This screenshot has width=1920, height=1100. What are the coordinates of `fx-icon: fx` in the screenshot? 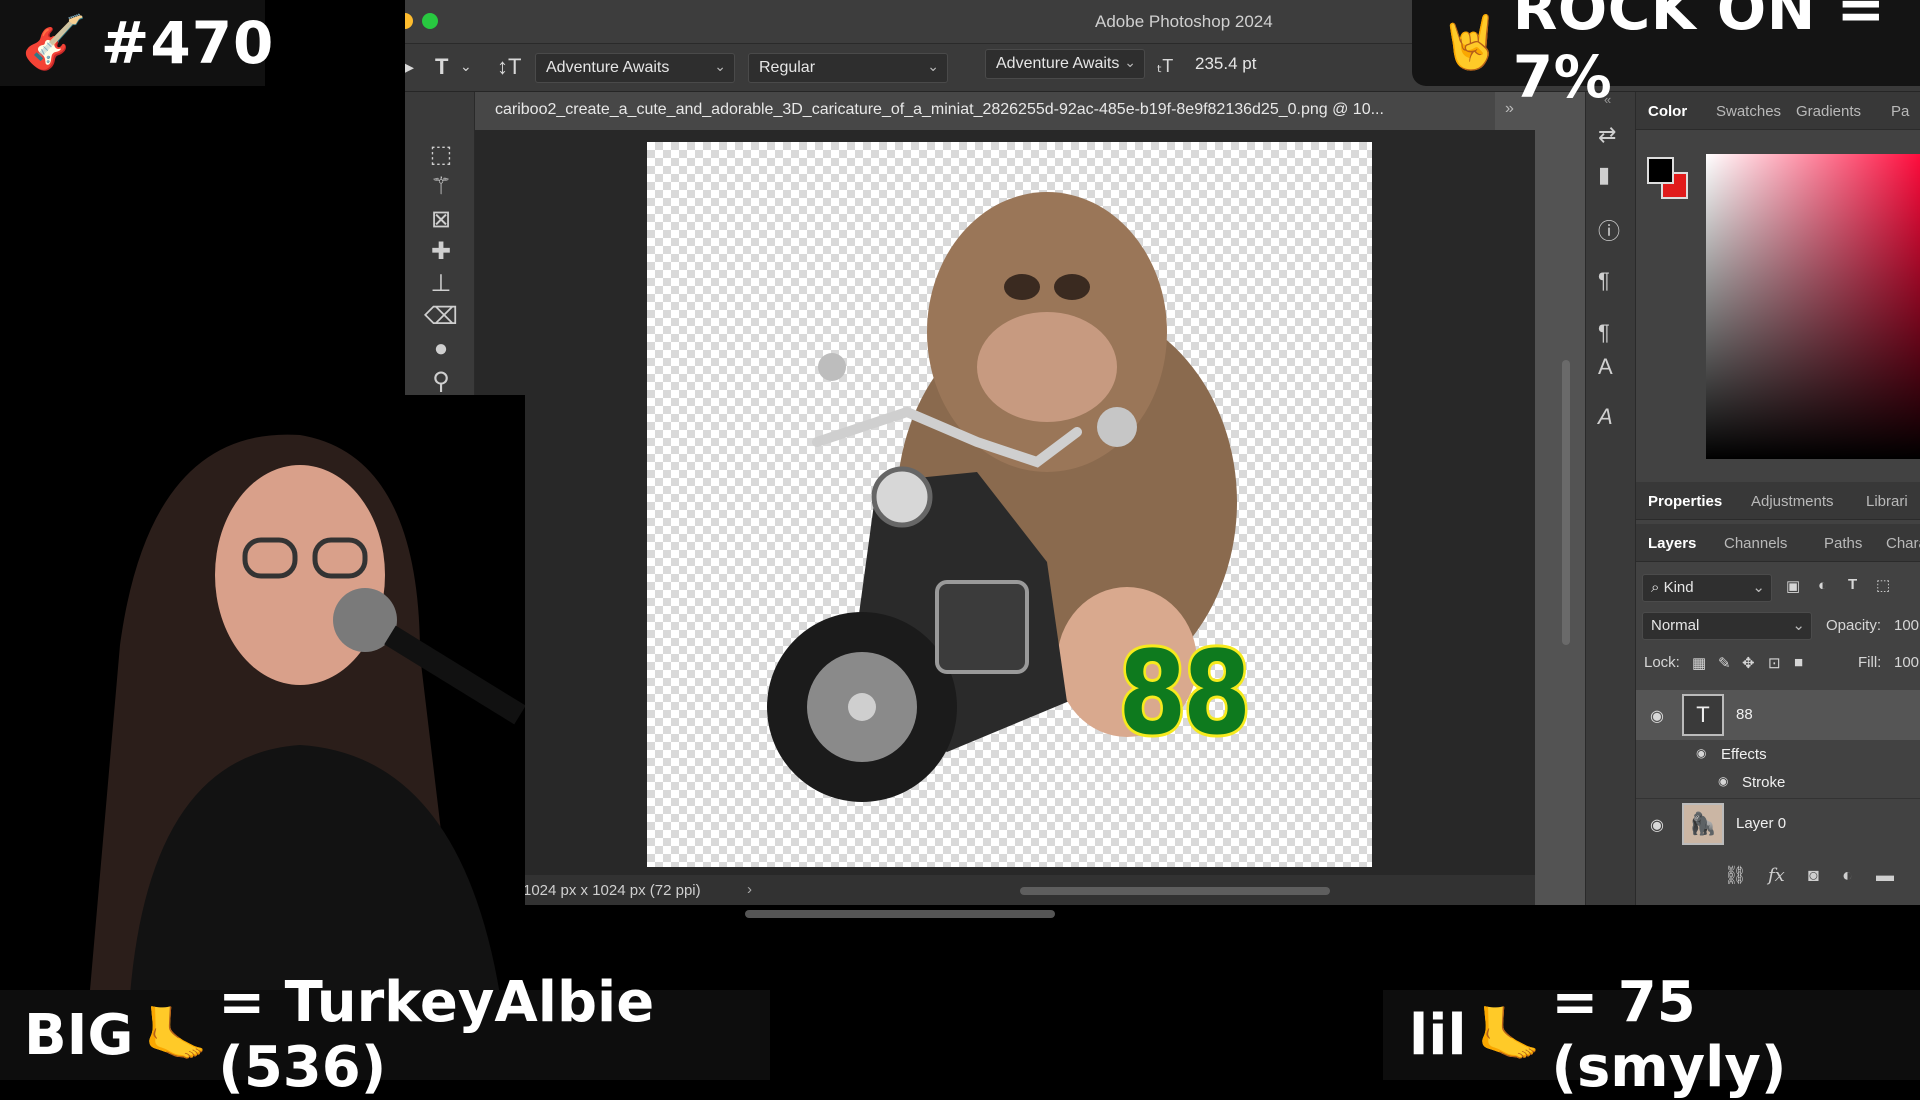 It's located at (1776, 875).